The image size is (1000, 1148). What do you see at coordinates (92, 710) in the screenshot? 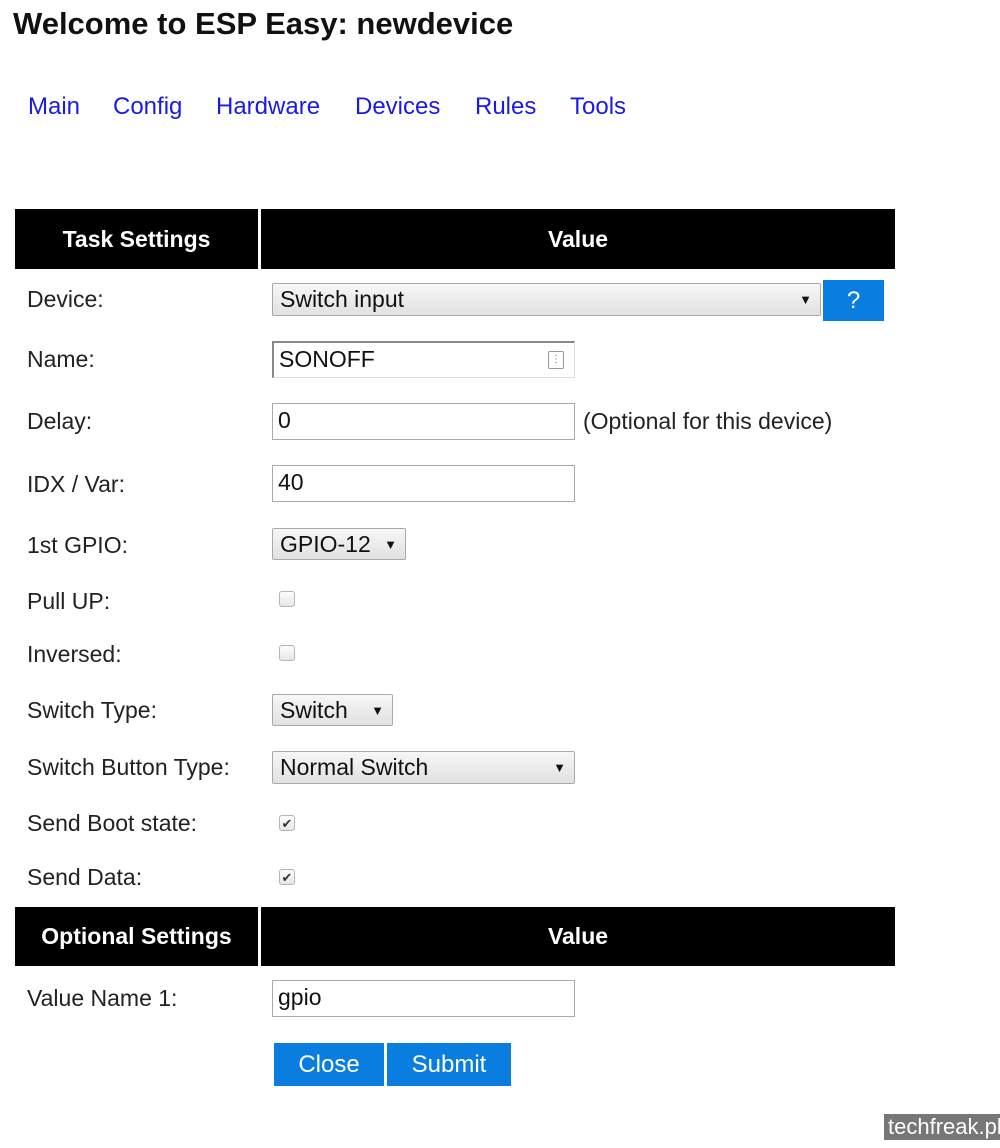
I see `switch-type-label: Switch Type:` at bounding box center [92, 710].